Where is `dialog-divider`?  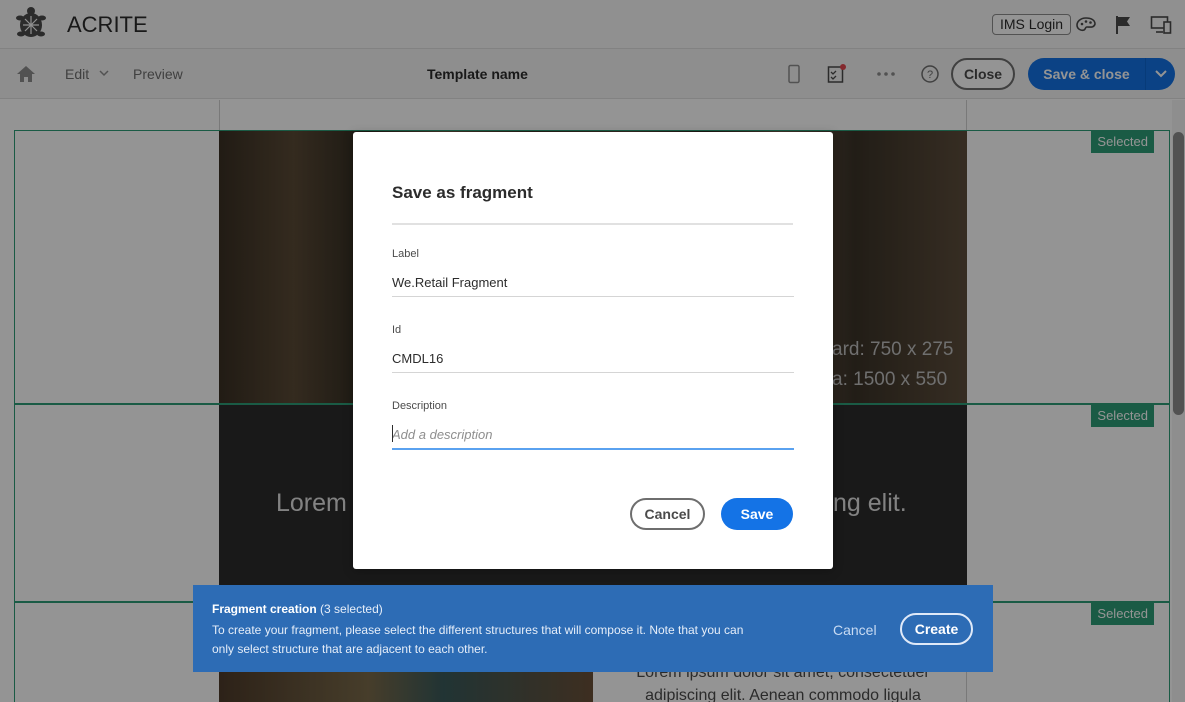 dialog-divider is located at coordinates (592, 224).